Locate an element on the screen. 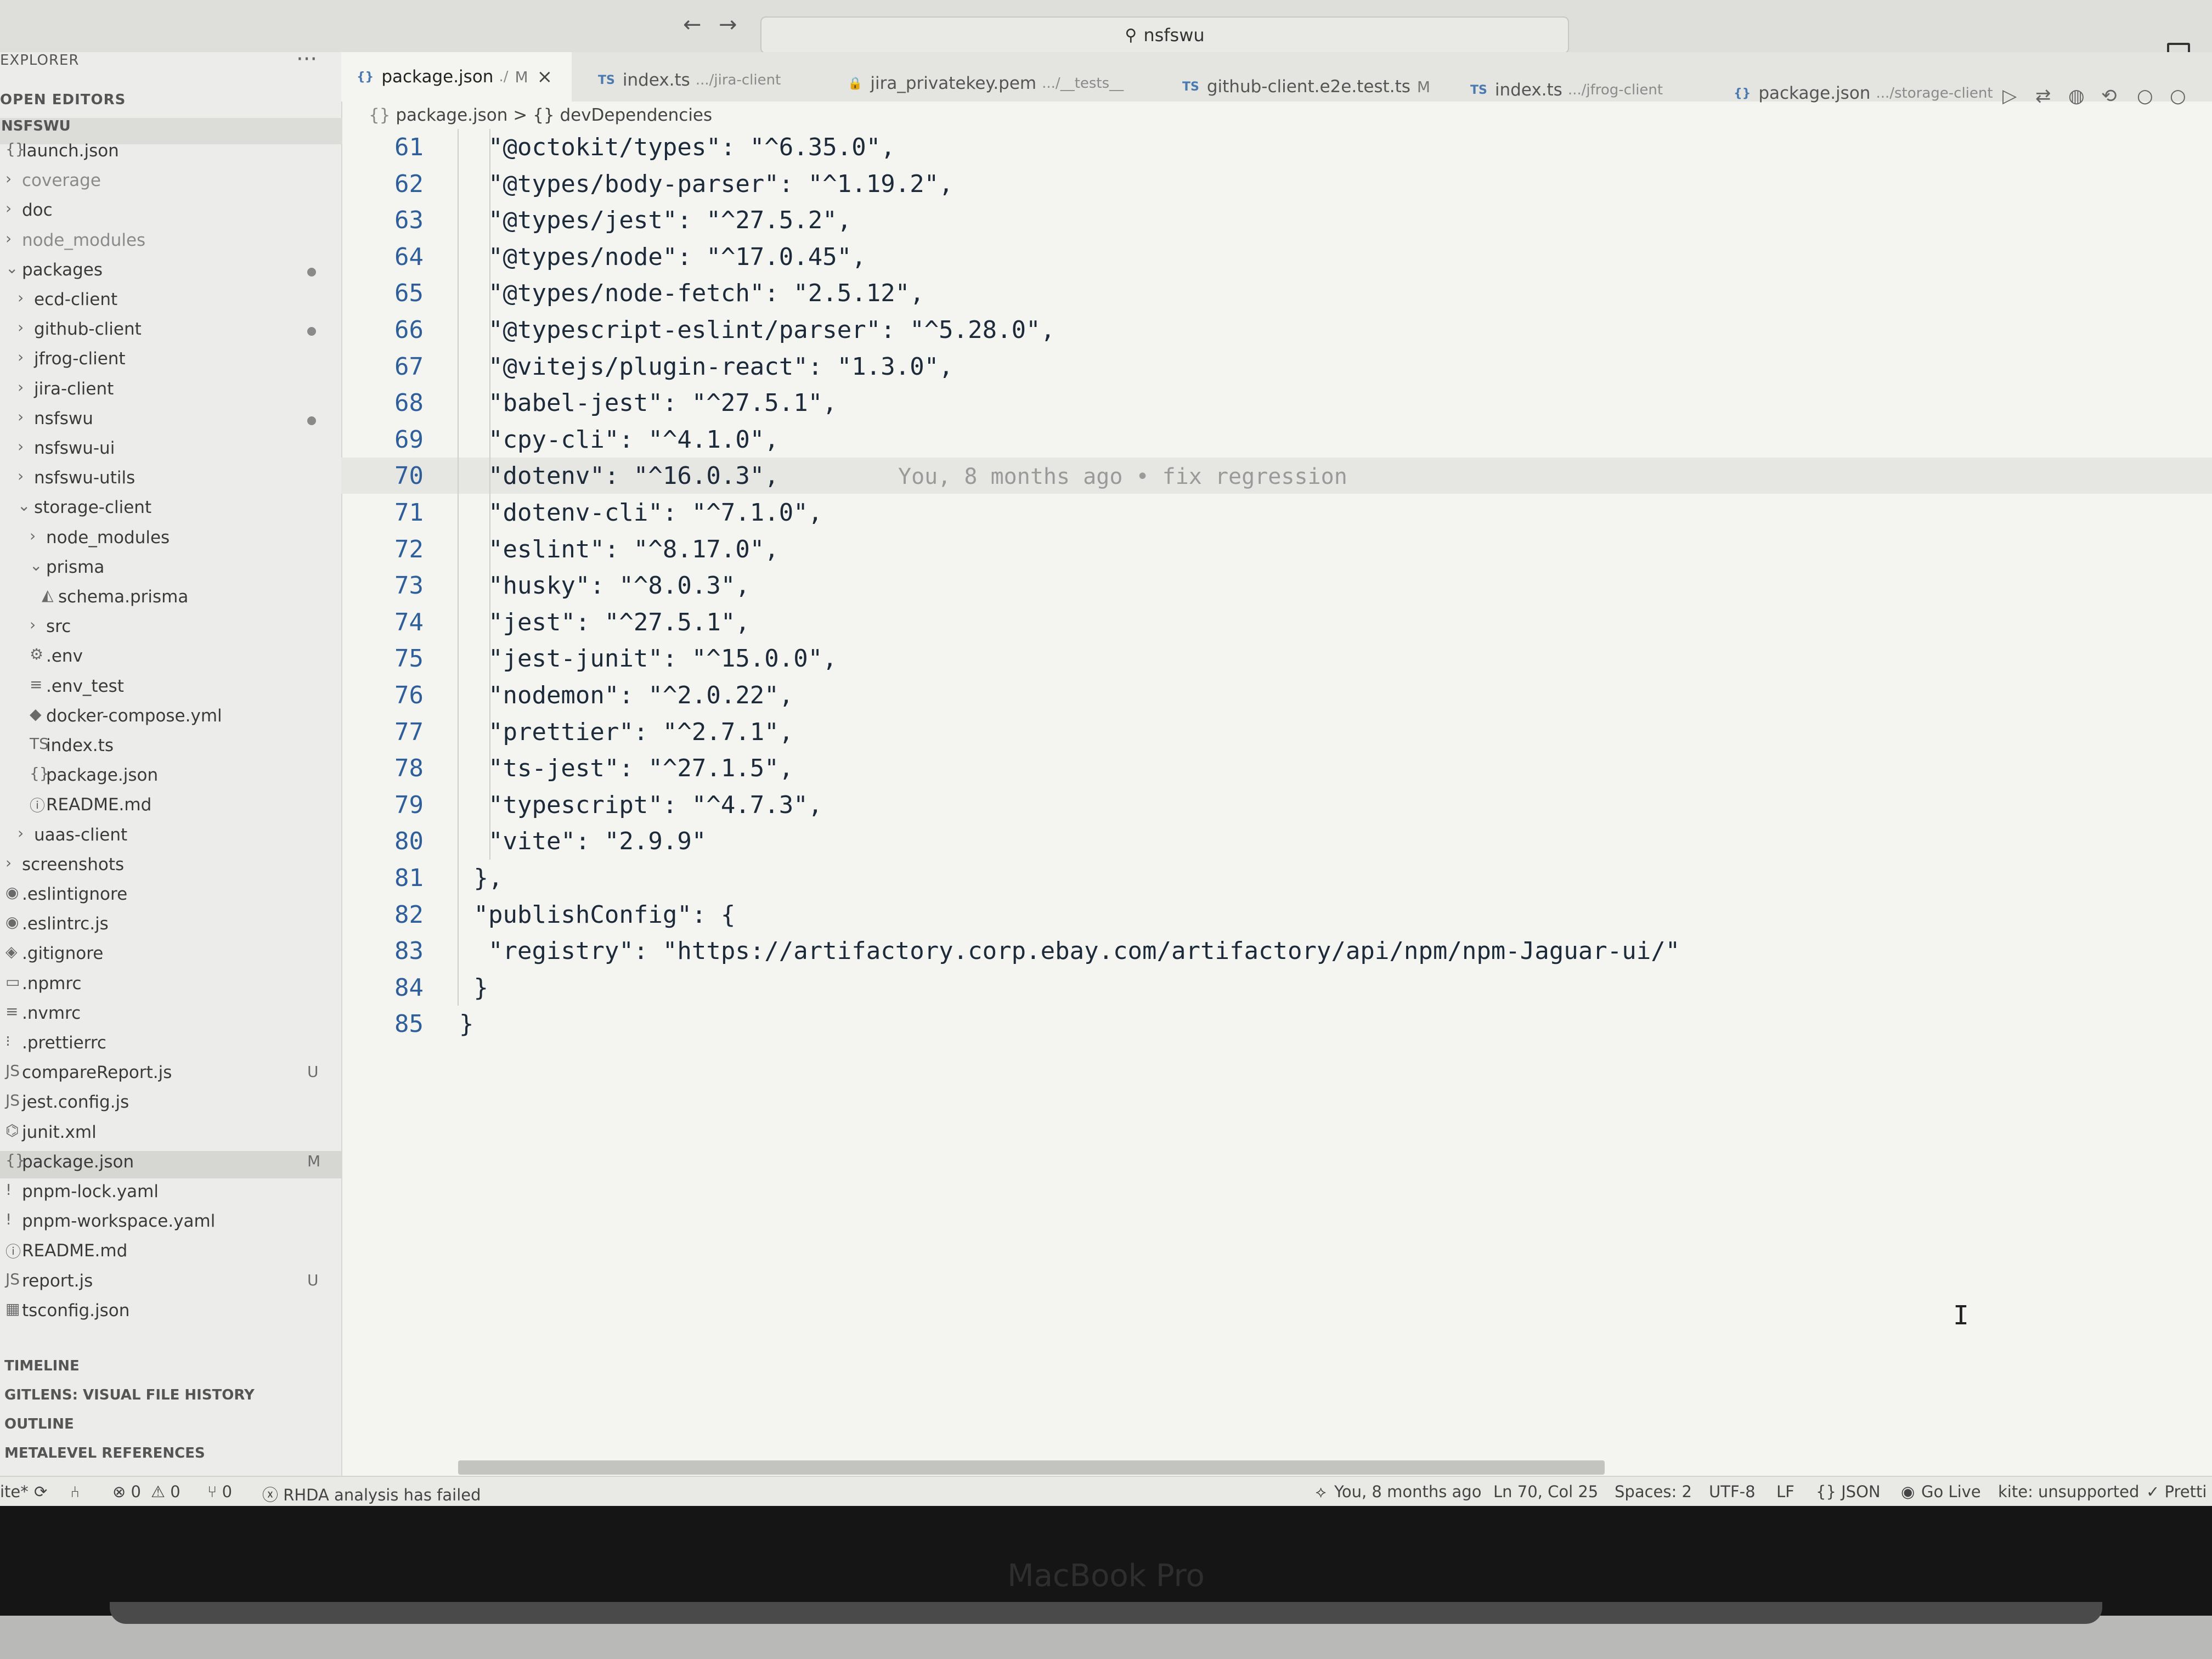  horizontal-scrollbar is located at coordinates (1031, 1468).